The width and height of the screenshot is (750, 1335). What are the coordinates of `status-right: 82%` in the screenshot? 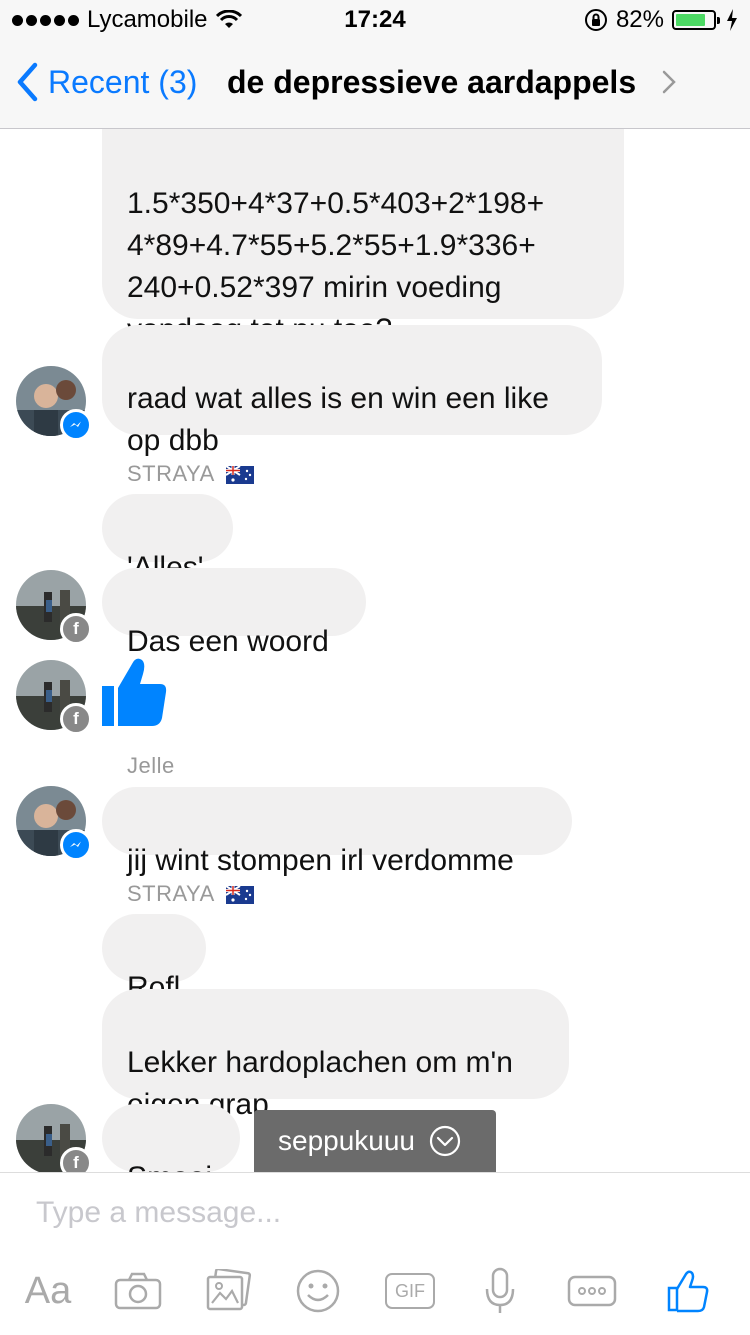 It's located at (661, 20).